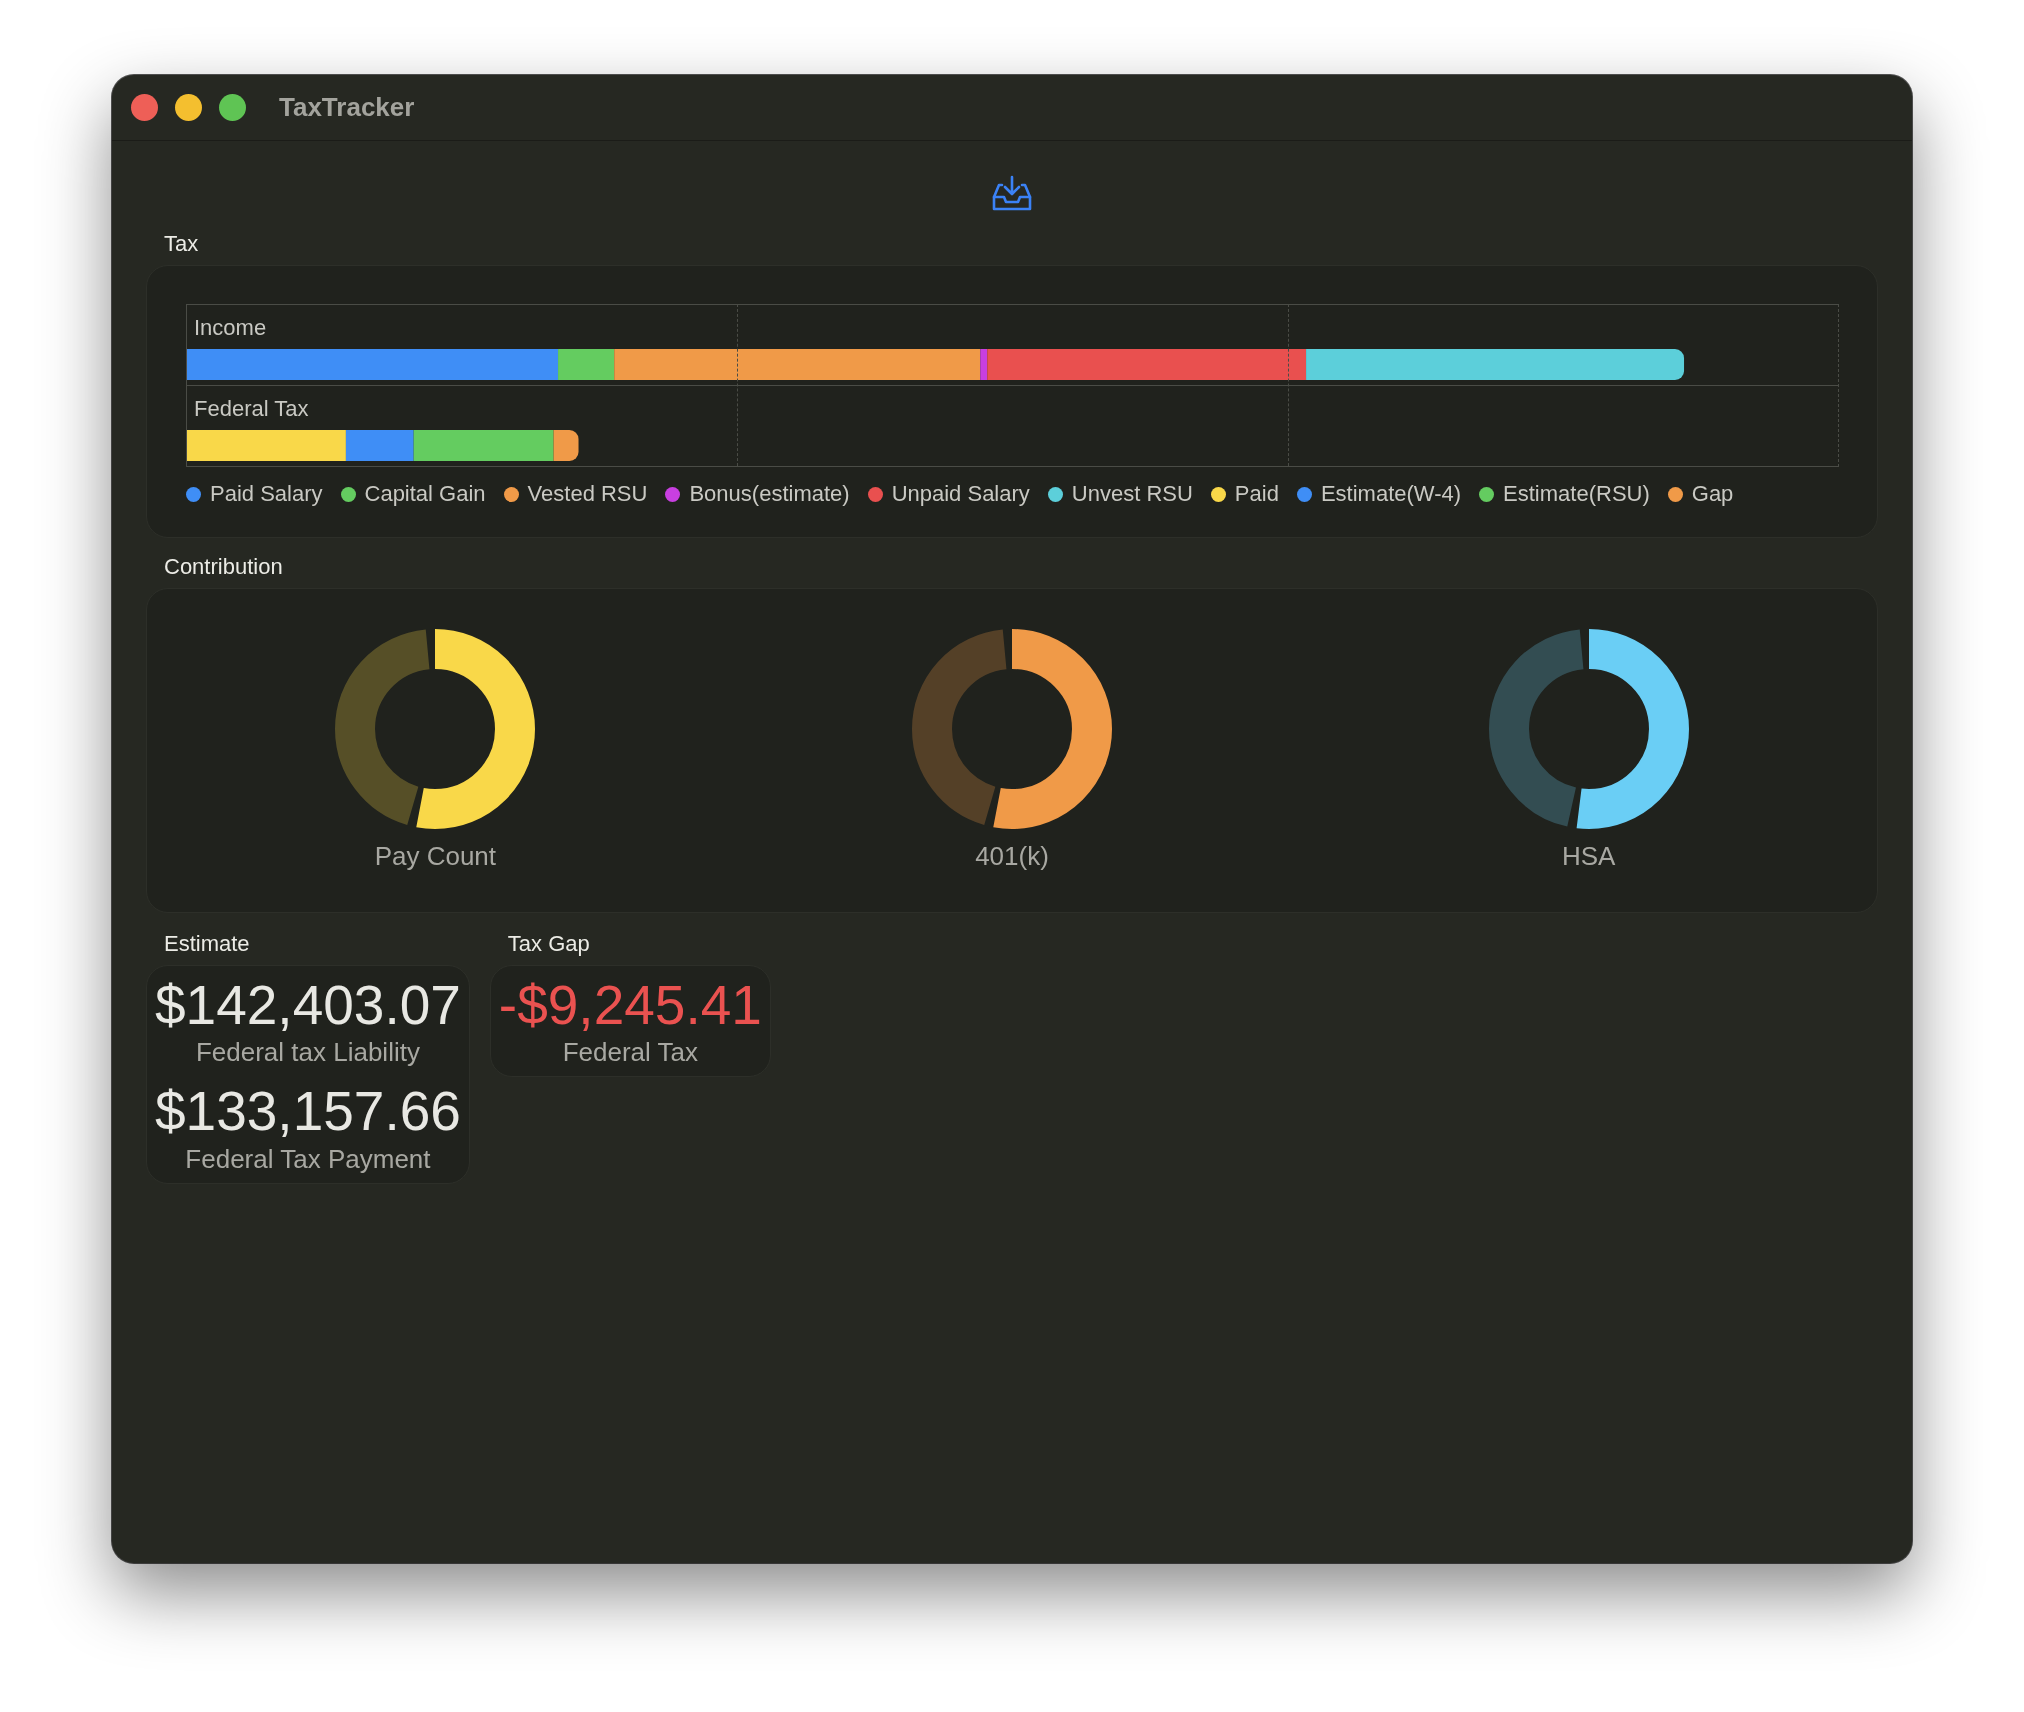 The image size is (2024, 1712). What do you see at coordinates (347, 107) in the screenshot?
I see `window-title: TaxTracker` at bounding box center [347, 107].